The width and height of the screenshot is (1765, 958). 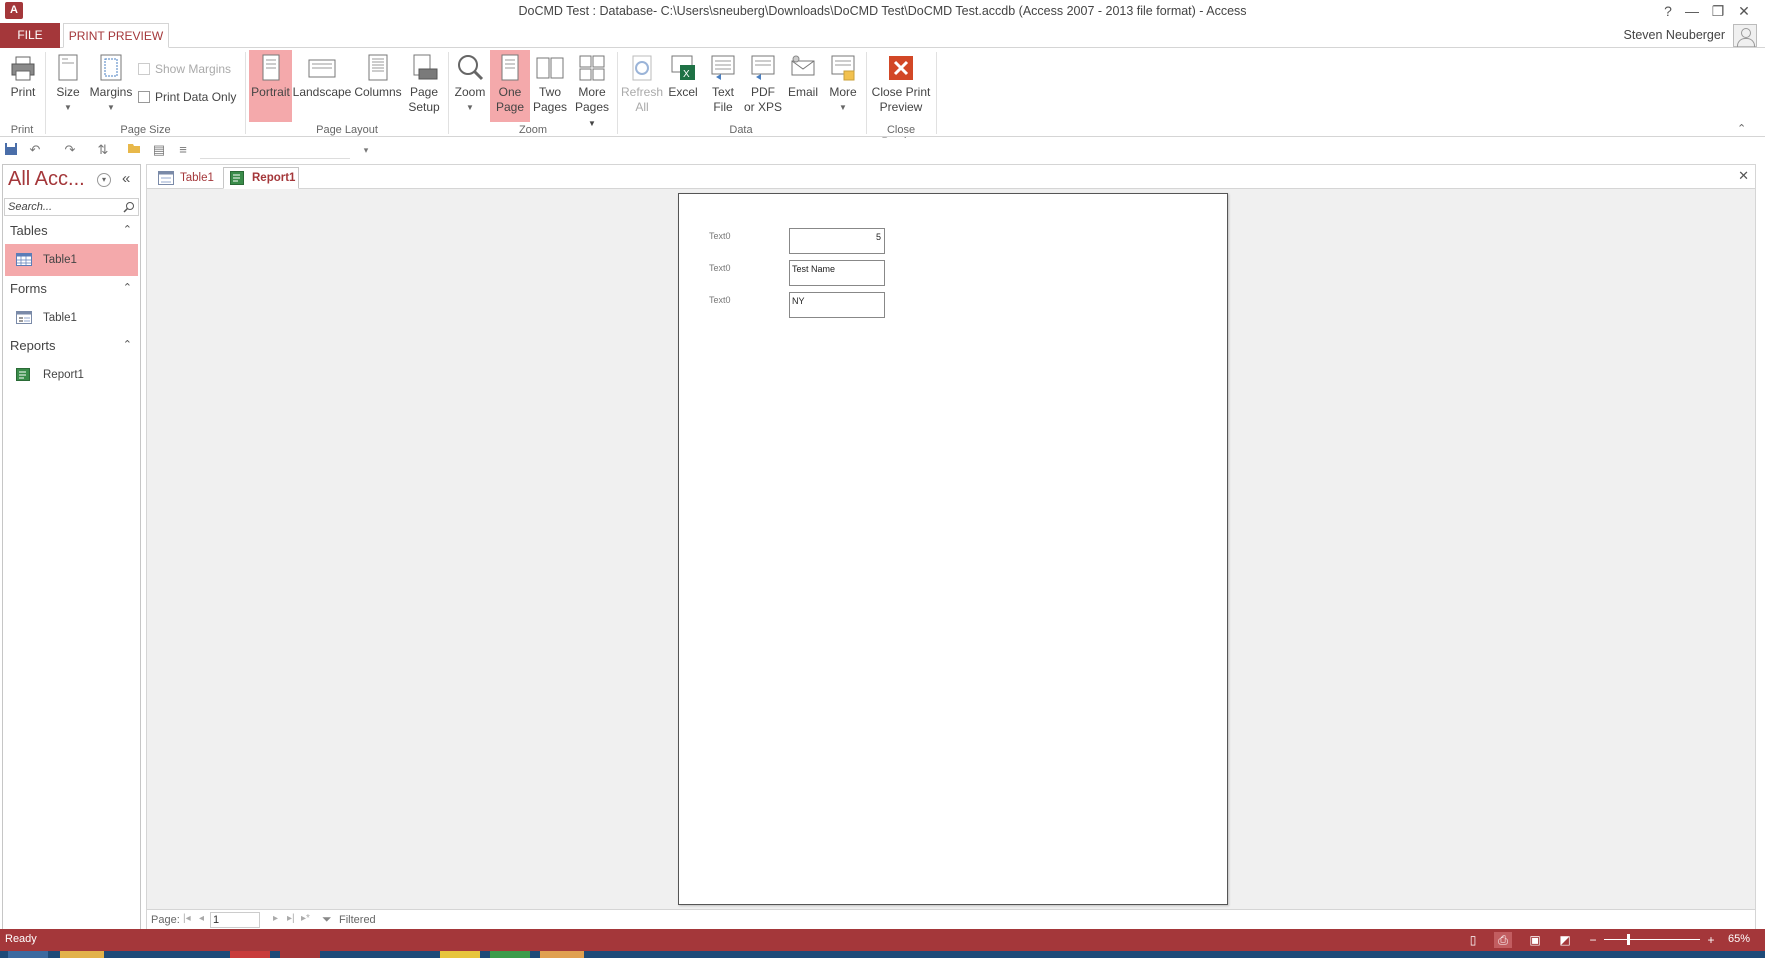 I want to click on zoom-button: Zoom ▼, so click(x=470, y=86).